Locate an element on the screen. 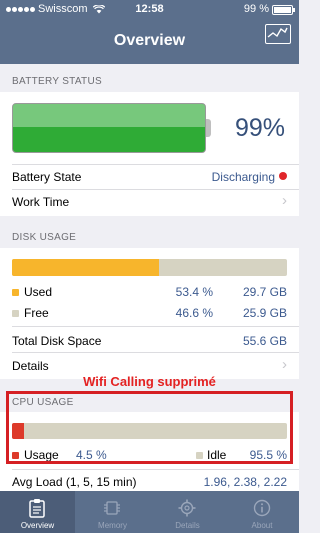 The image size is (320, 533). tab-about: About is located at coordinates (262, 512).